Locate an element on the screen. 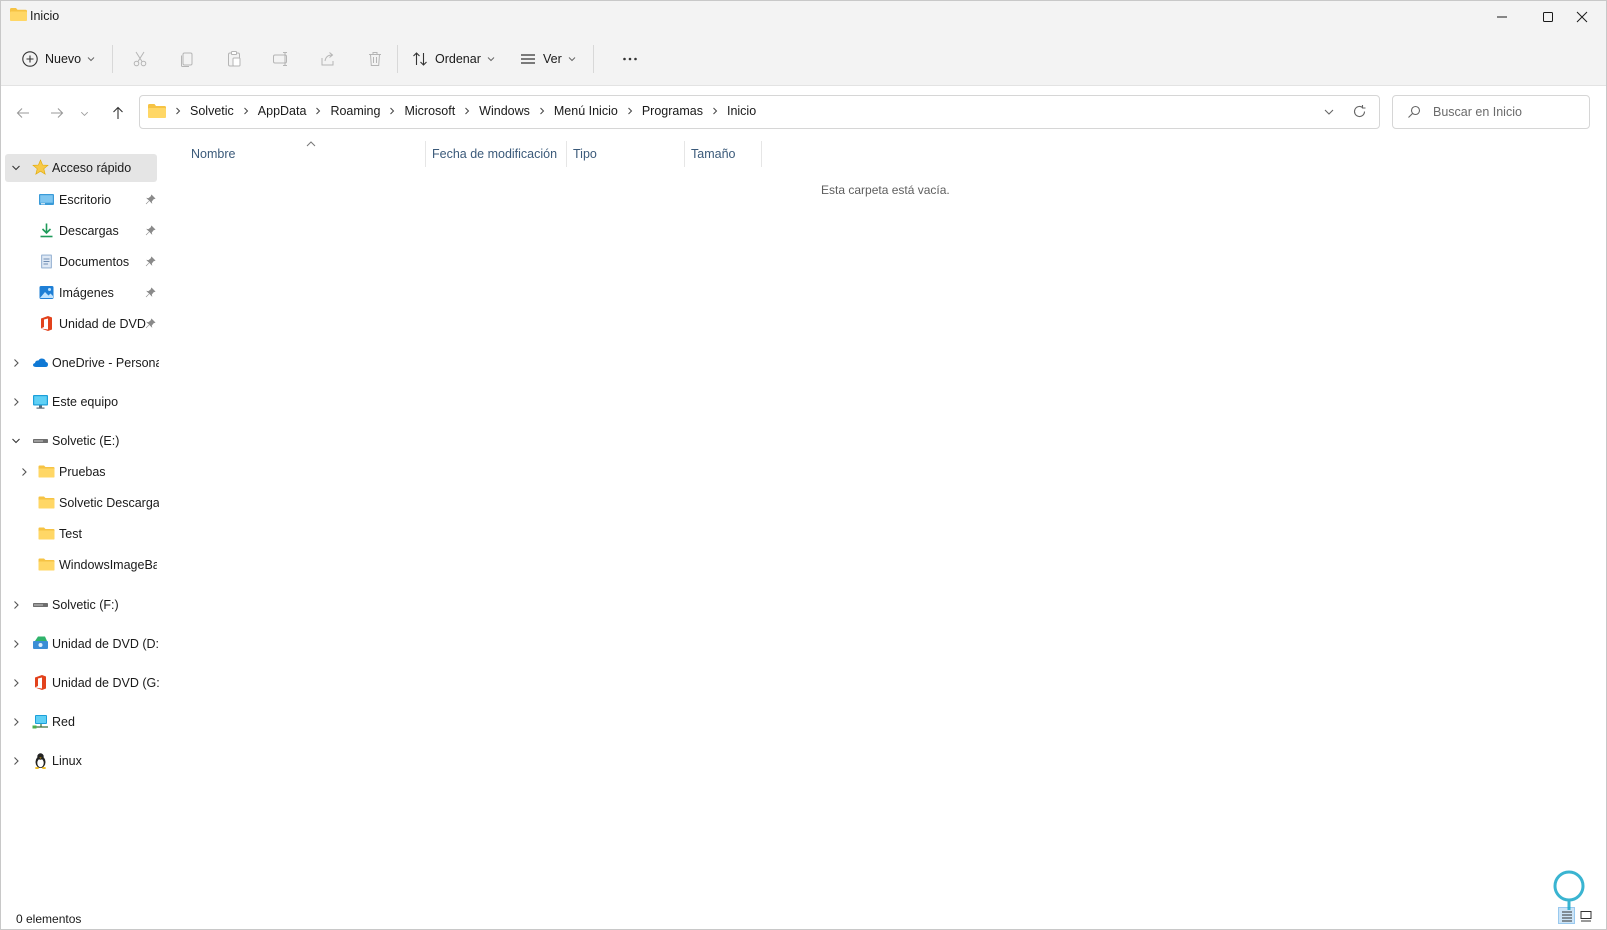  column-header-size: Tamaño is located at coordinates (723, 154).